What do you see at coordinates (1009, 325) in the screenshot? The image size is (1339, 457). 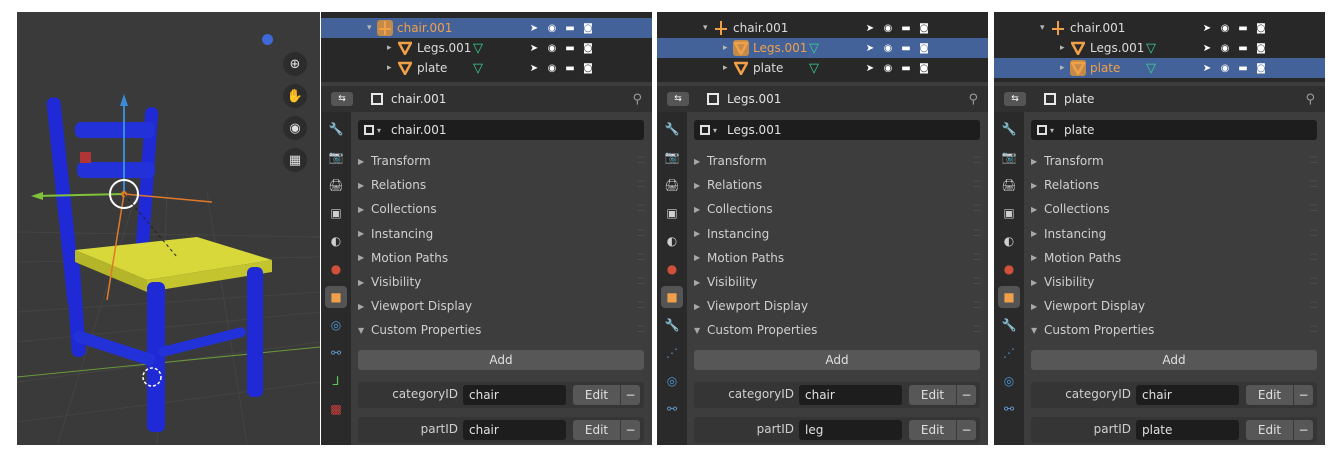 I see `modifier-icon: 🔧` at bounding box center [1009, 325].